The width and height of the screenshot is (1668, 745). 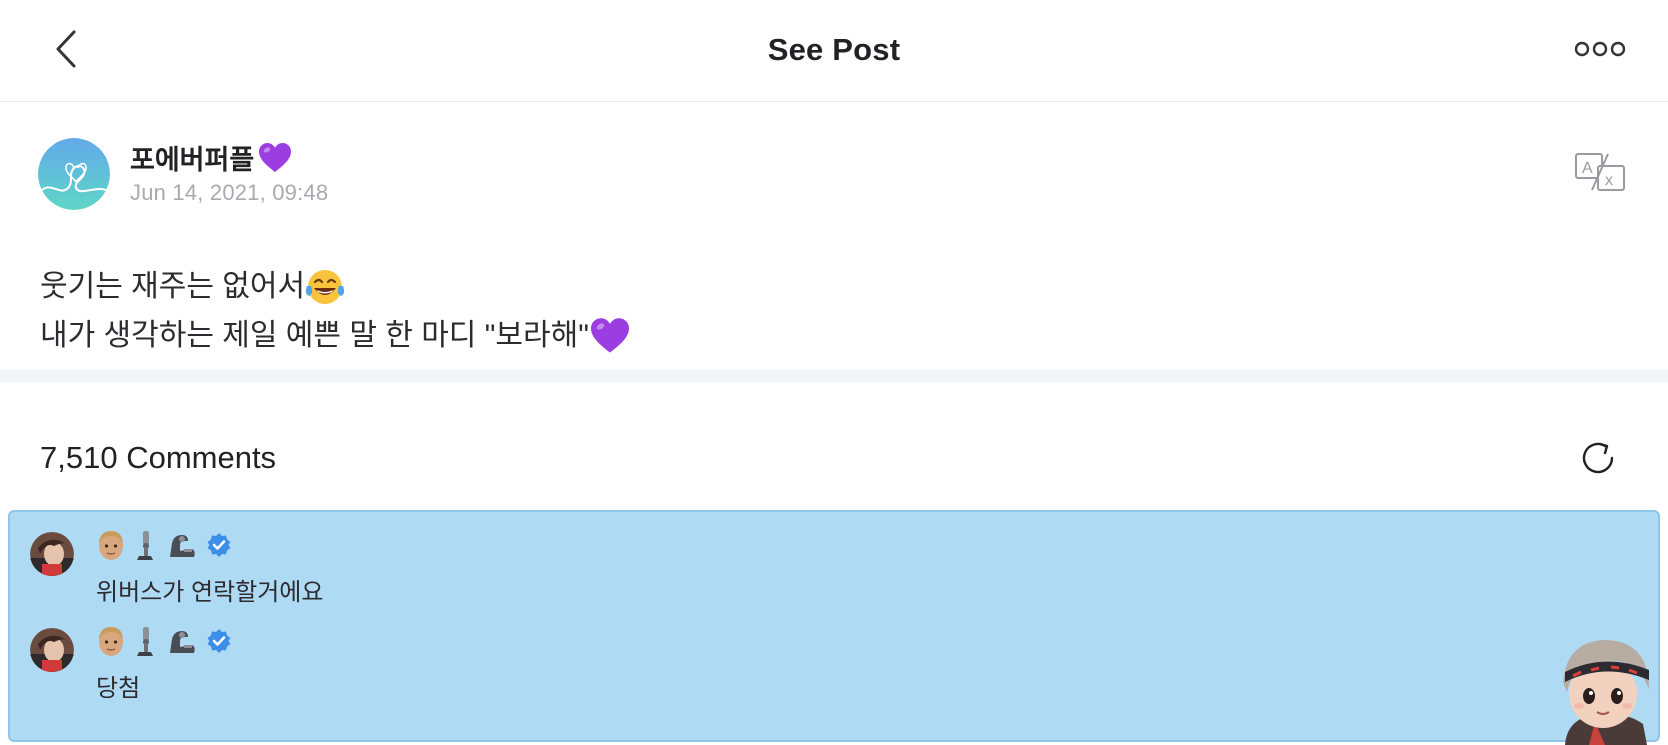 I want to click on post-timestamp: Jun 14, 2021, 09:48, so click(x=229, y=192).